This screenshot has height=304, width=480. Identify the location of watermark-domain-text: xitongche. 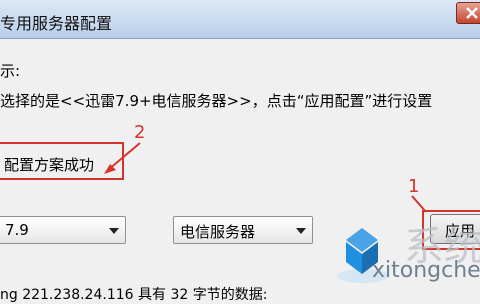
(426, 270).